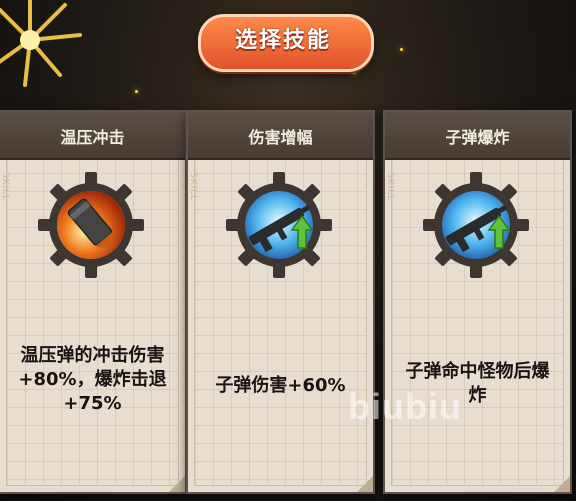  I want to click on watermark: biubiu, so click(405, 406).